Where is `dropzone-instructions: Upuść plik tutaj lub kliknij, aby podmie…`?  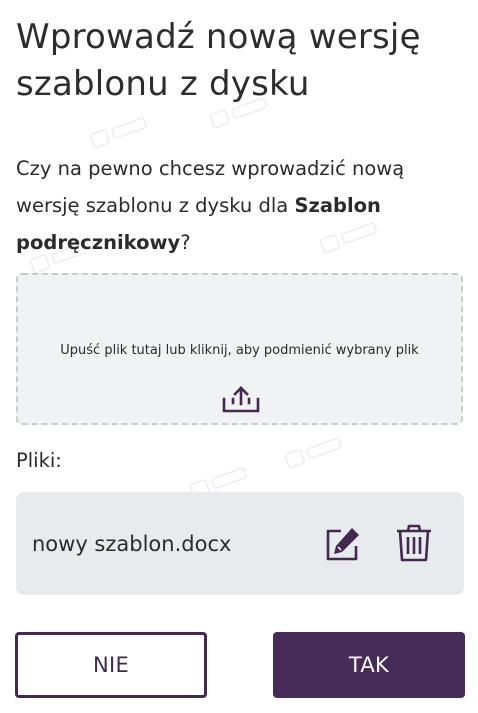 dropzone-instructions: Upuść plik tutaj lub kliknij, aby podmie… is located at coordinates (239, 350).